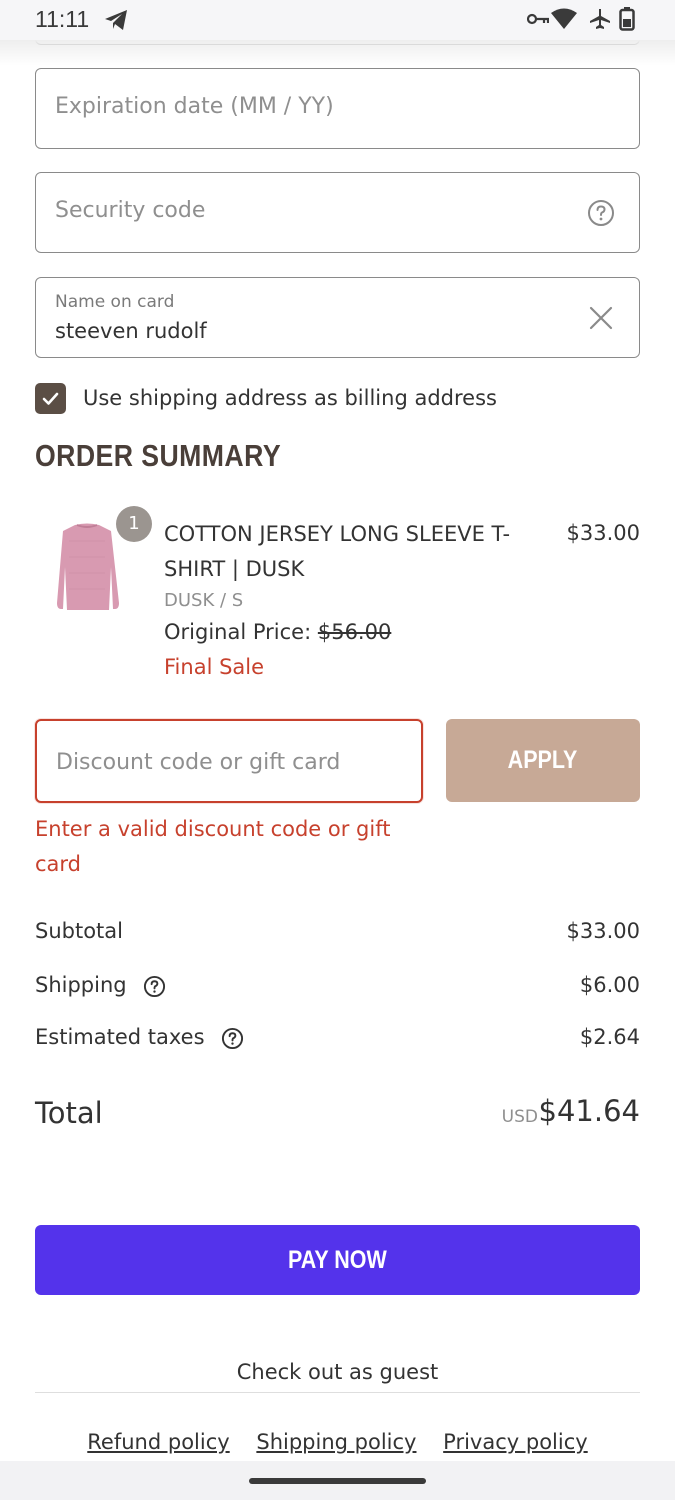  What do you see at coordinates (204, 600) in the screenshot?
I see `product-variant: DUSK / S` at bounding box center [204, 600].